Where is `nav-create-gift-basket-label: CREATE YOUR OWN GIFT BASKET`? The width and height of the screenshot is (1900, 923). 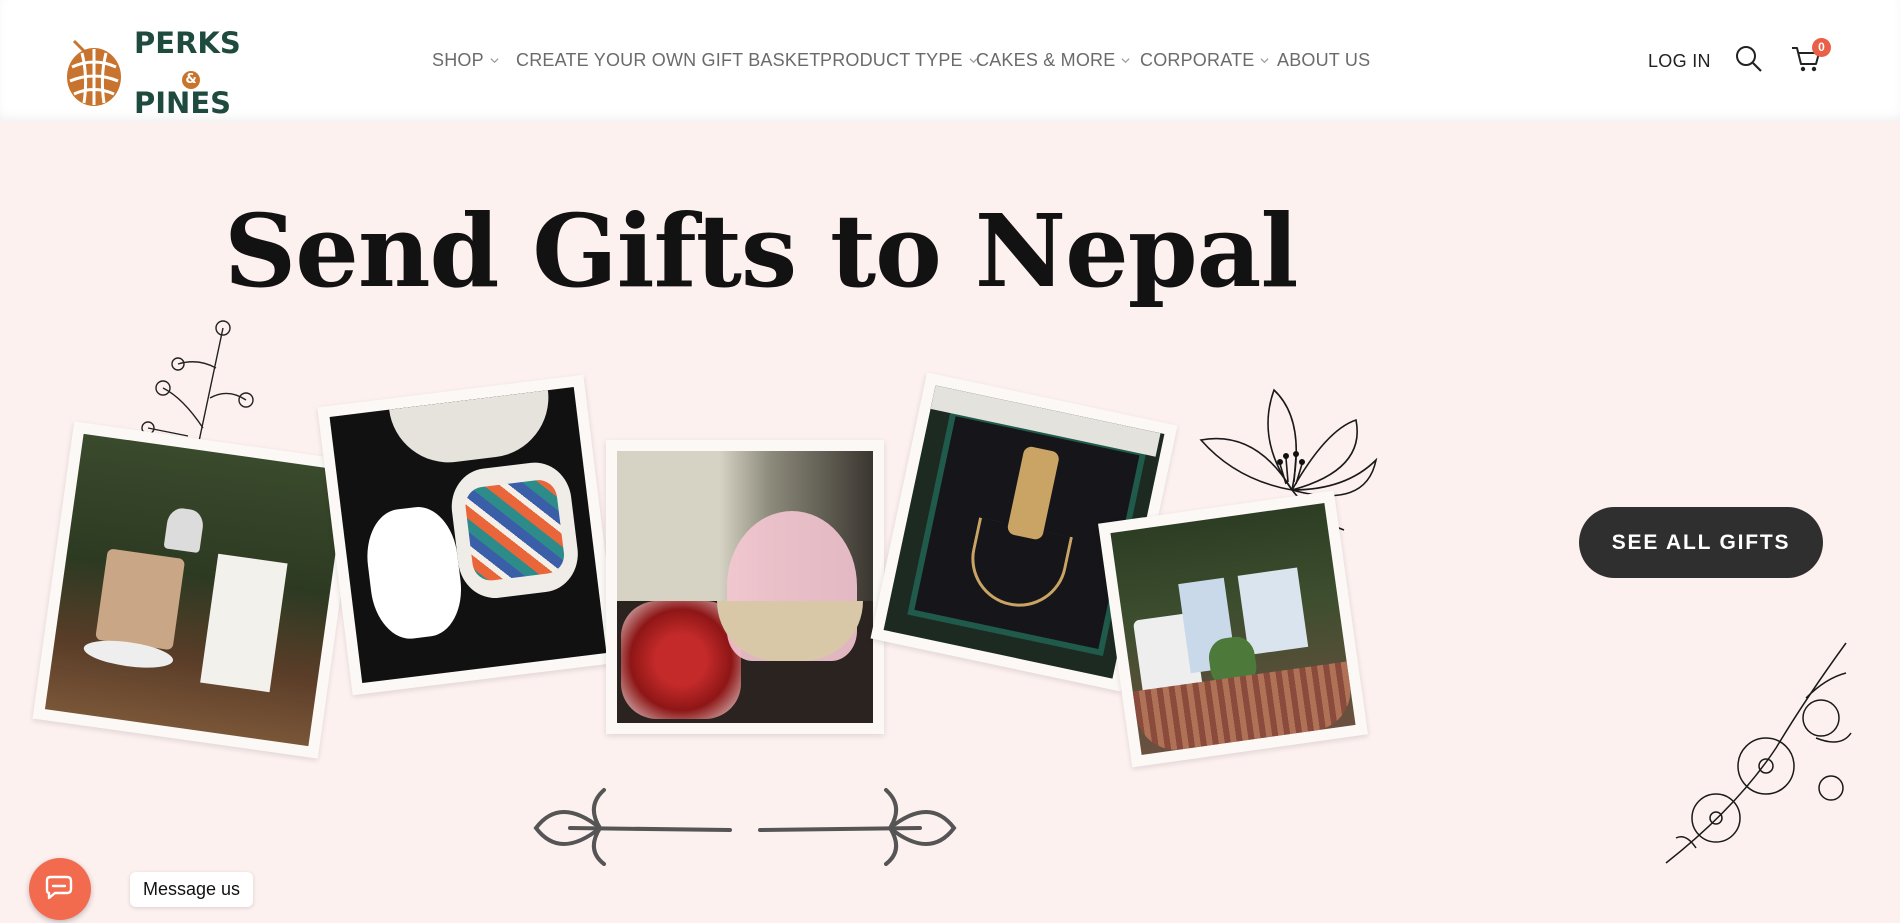 nav-create-gift-basket-label: CREATE YOUR OWN GIFT BASKET is located at coordinates (668, 60).